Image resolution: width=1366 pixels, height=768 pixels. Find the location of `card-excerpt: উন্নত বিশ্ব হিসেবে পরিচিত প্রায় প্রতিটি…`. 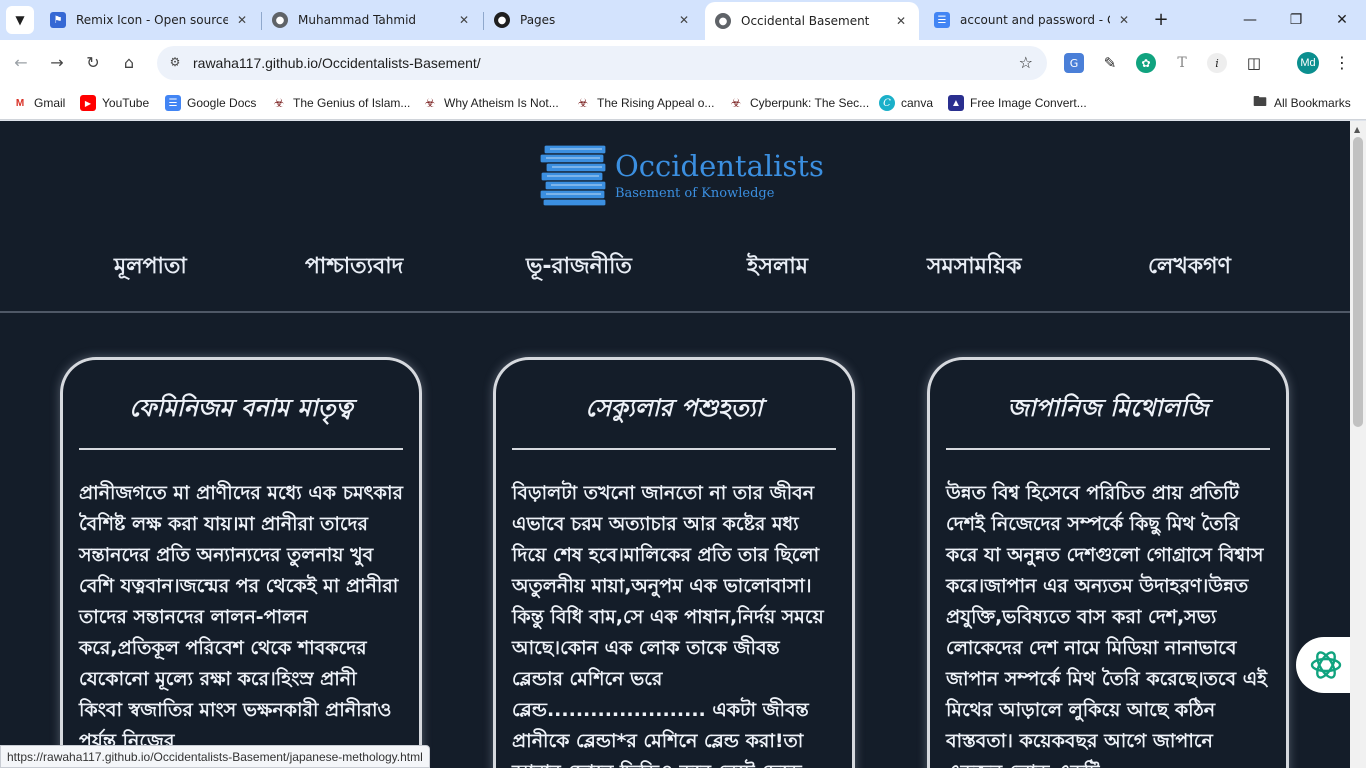

card-excerpt: উন্নত বিশ্ব হিসেবে পরিচিত প্রায় প্রতিটি… is located at coordinates (1107, 625).